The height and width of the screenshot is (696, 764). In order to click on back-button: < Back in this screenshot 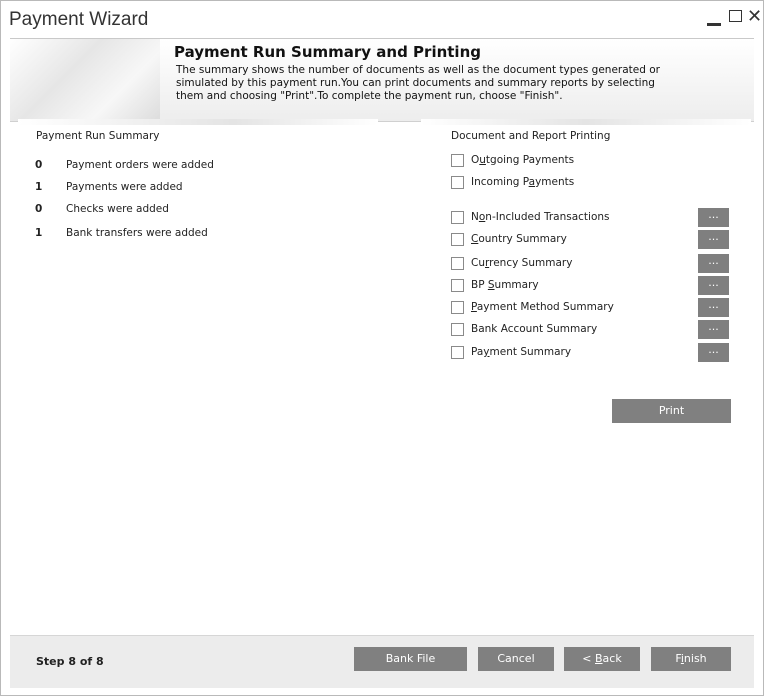, I will do `click(602, 659)`.